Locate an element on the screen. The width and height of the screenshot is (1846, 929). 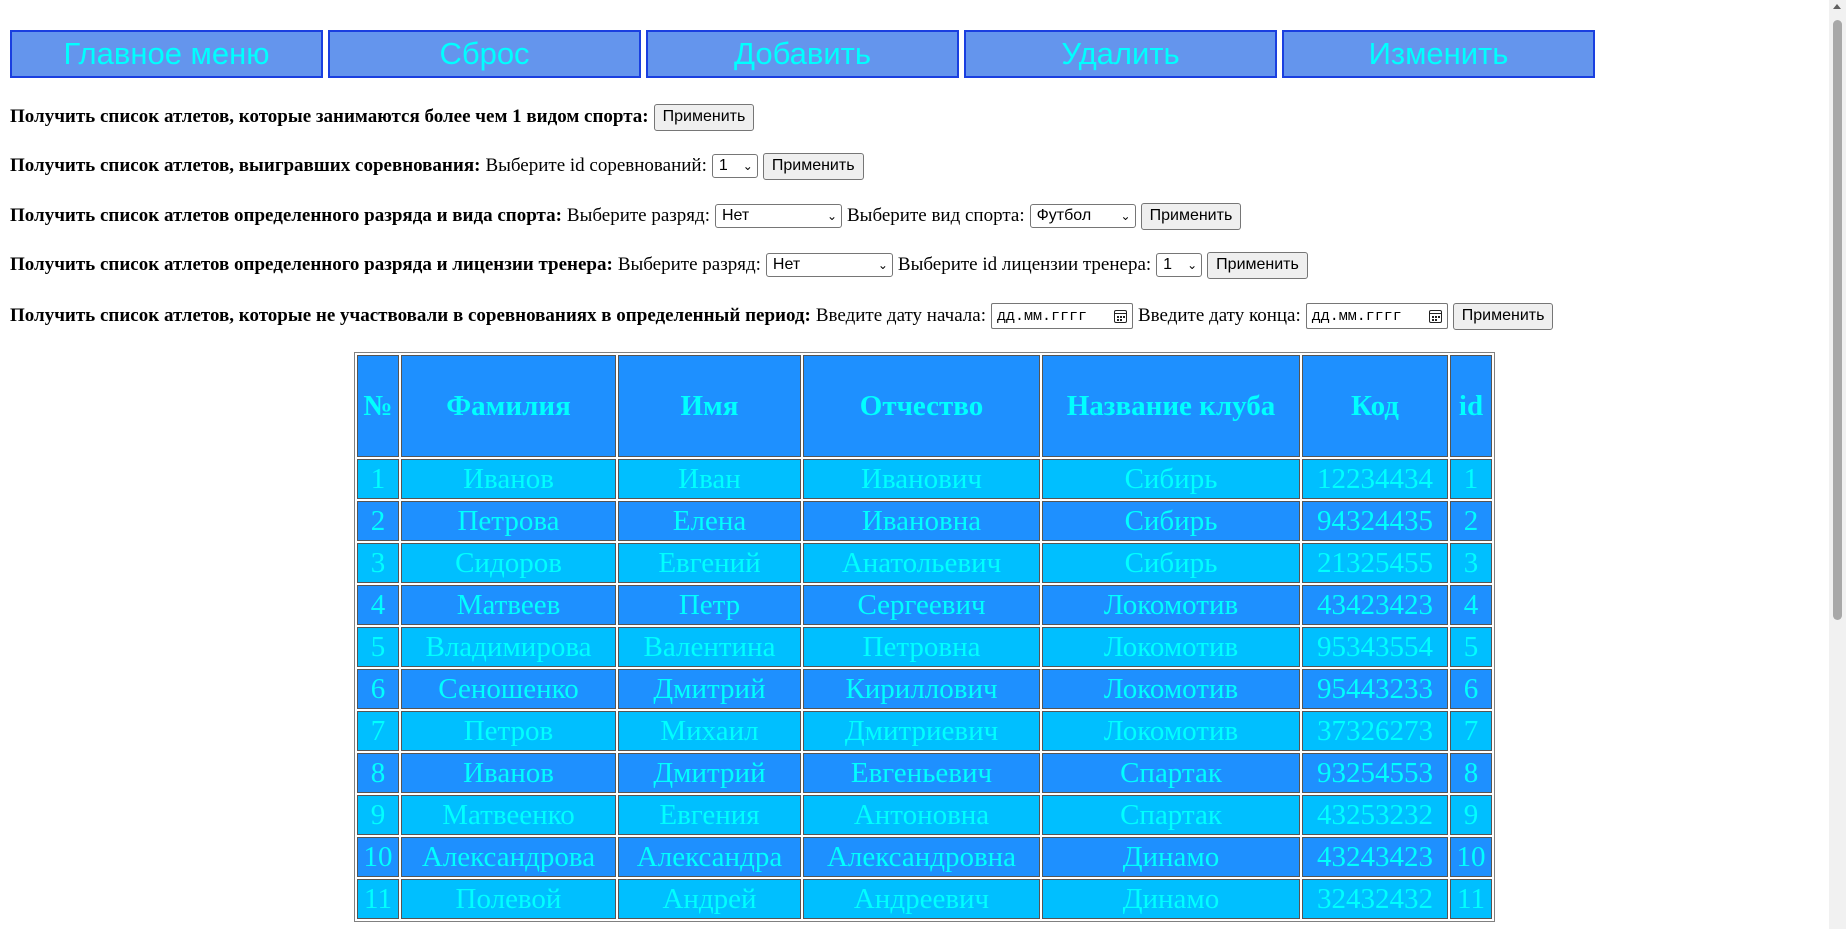
table-cell: Матвеев is located at coordinates (508, 605).